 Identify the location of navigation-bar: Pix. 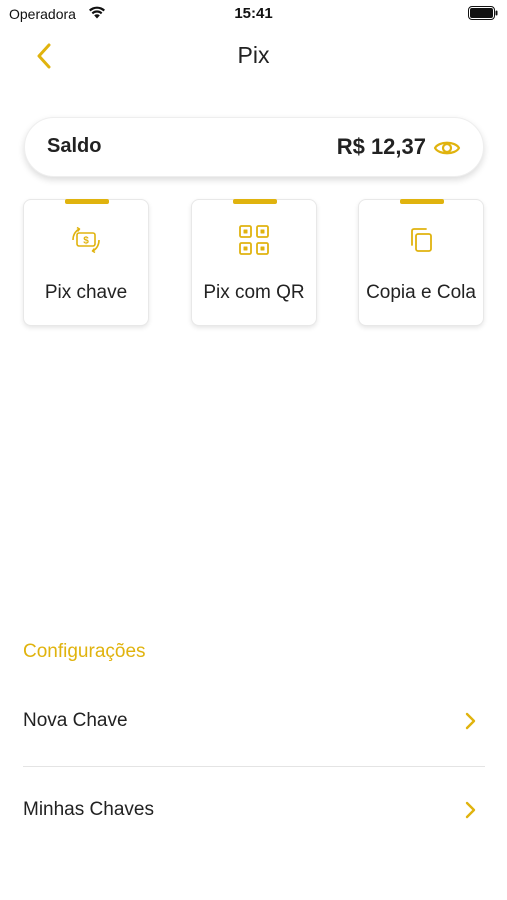
(253, 55).